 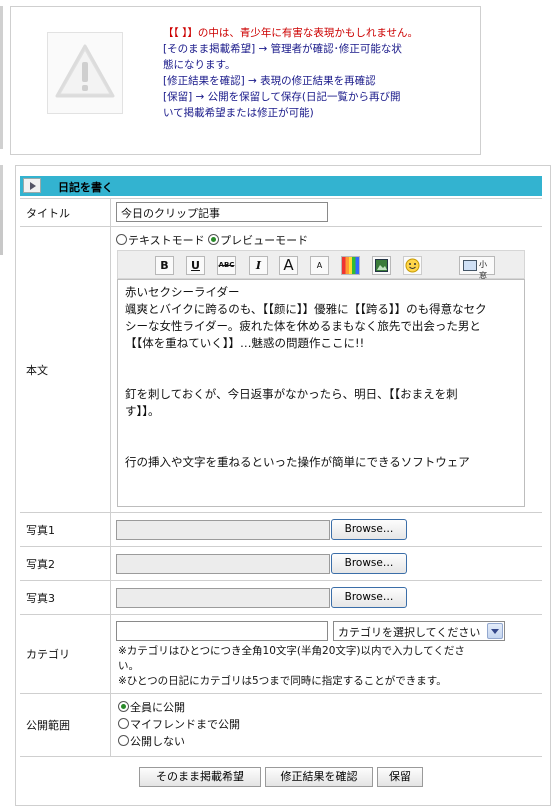 I want to click on category-note-line: ※カテゴリはひとつにつき全角10文字(半角20文字)以内で入力してくださ, so click(x=291, y=651).